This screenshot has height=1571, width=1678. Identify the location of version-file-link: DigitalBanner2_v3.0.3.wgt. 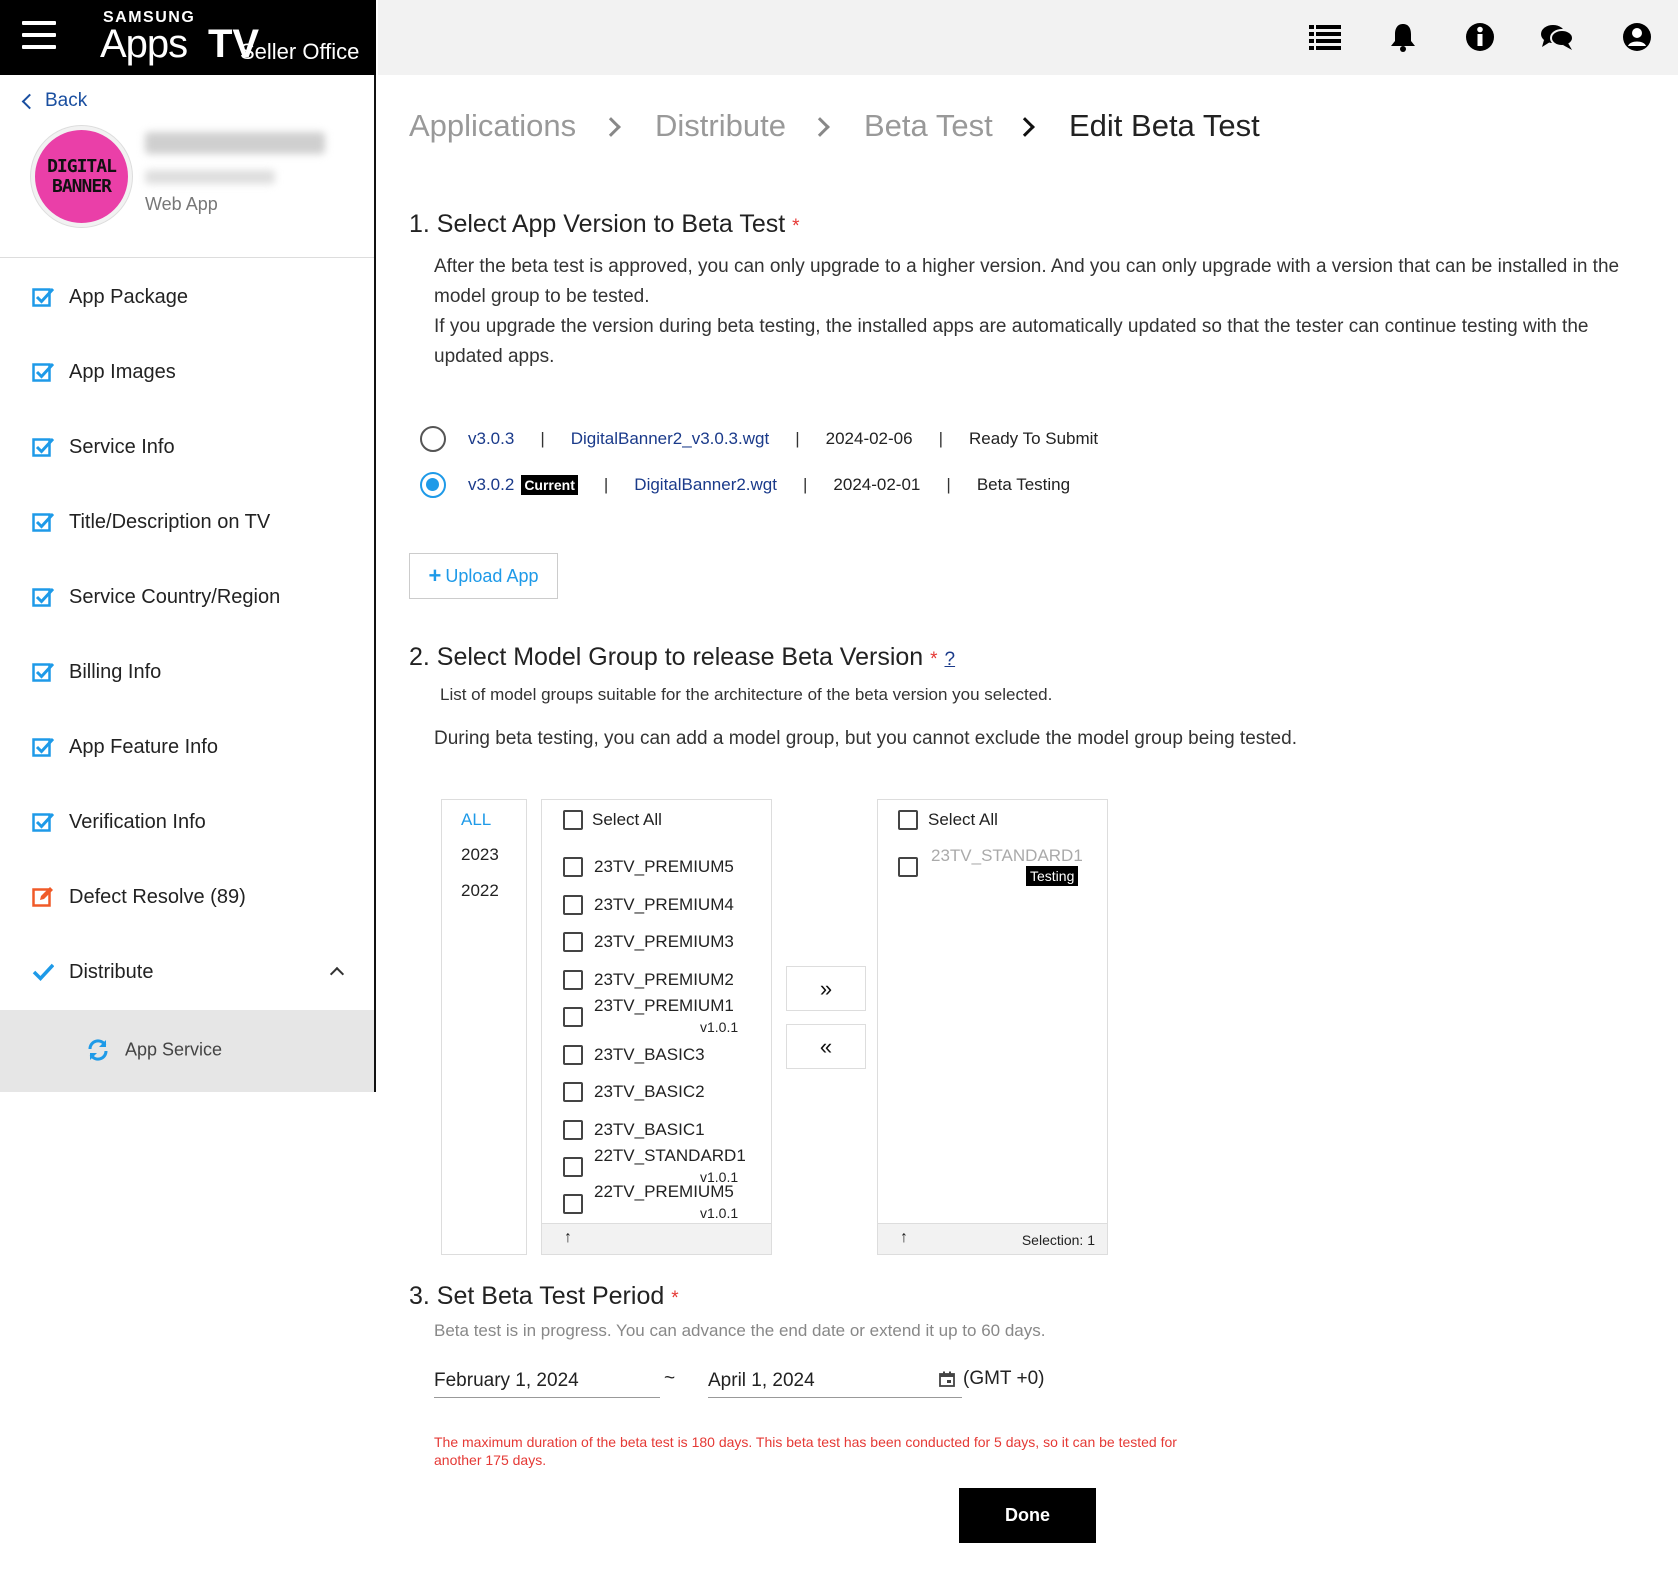
(670, 439).